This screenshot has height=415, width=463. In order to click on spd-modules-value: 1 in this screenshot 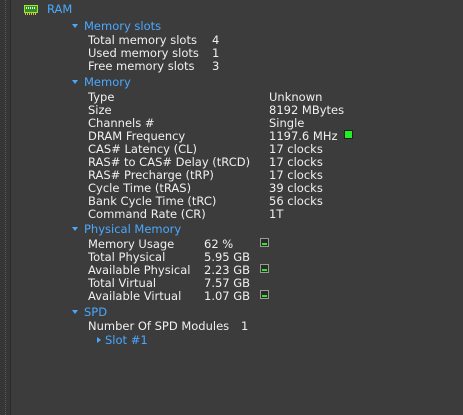, I will do `click(245, 326)`.